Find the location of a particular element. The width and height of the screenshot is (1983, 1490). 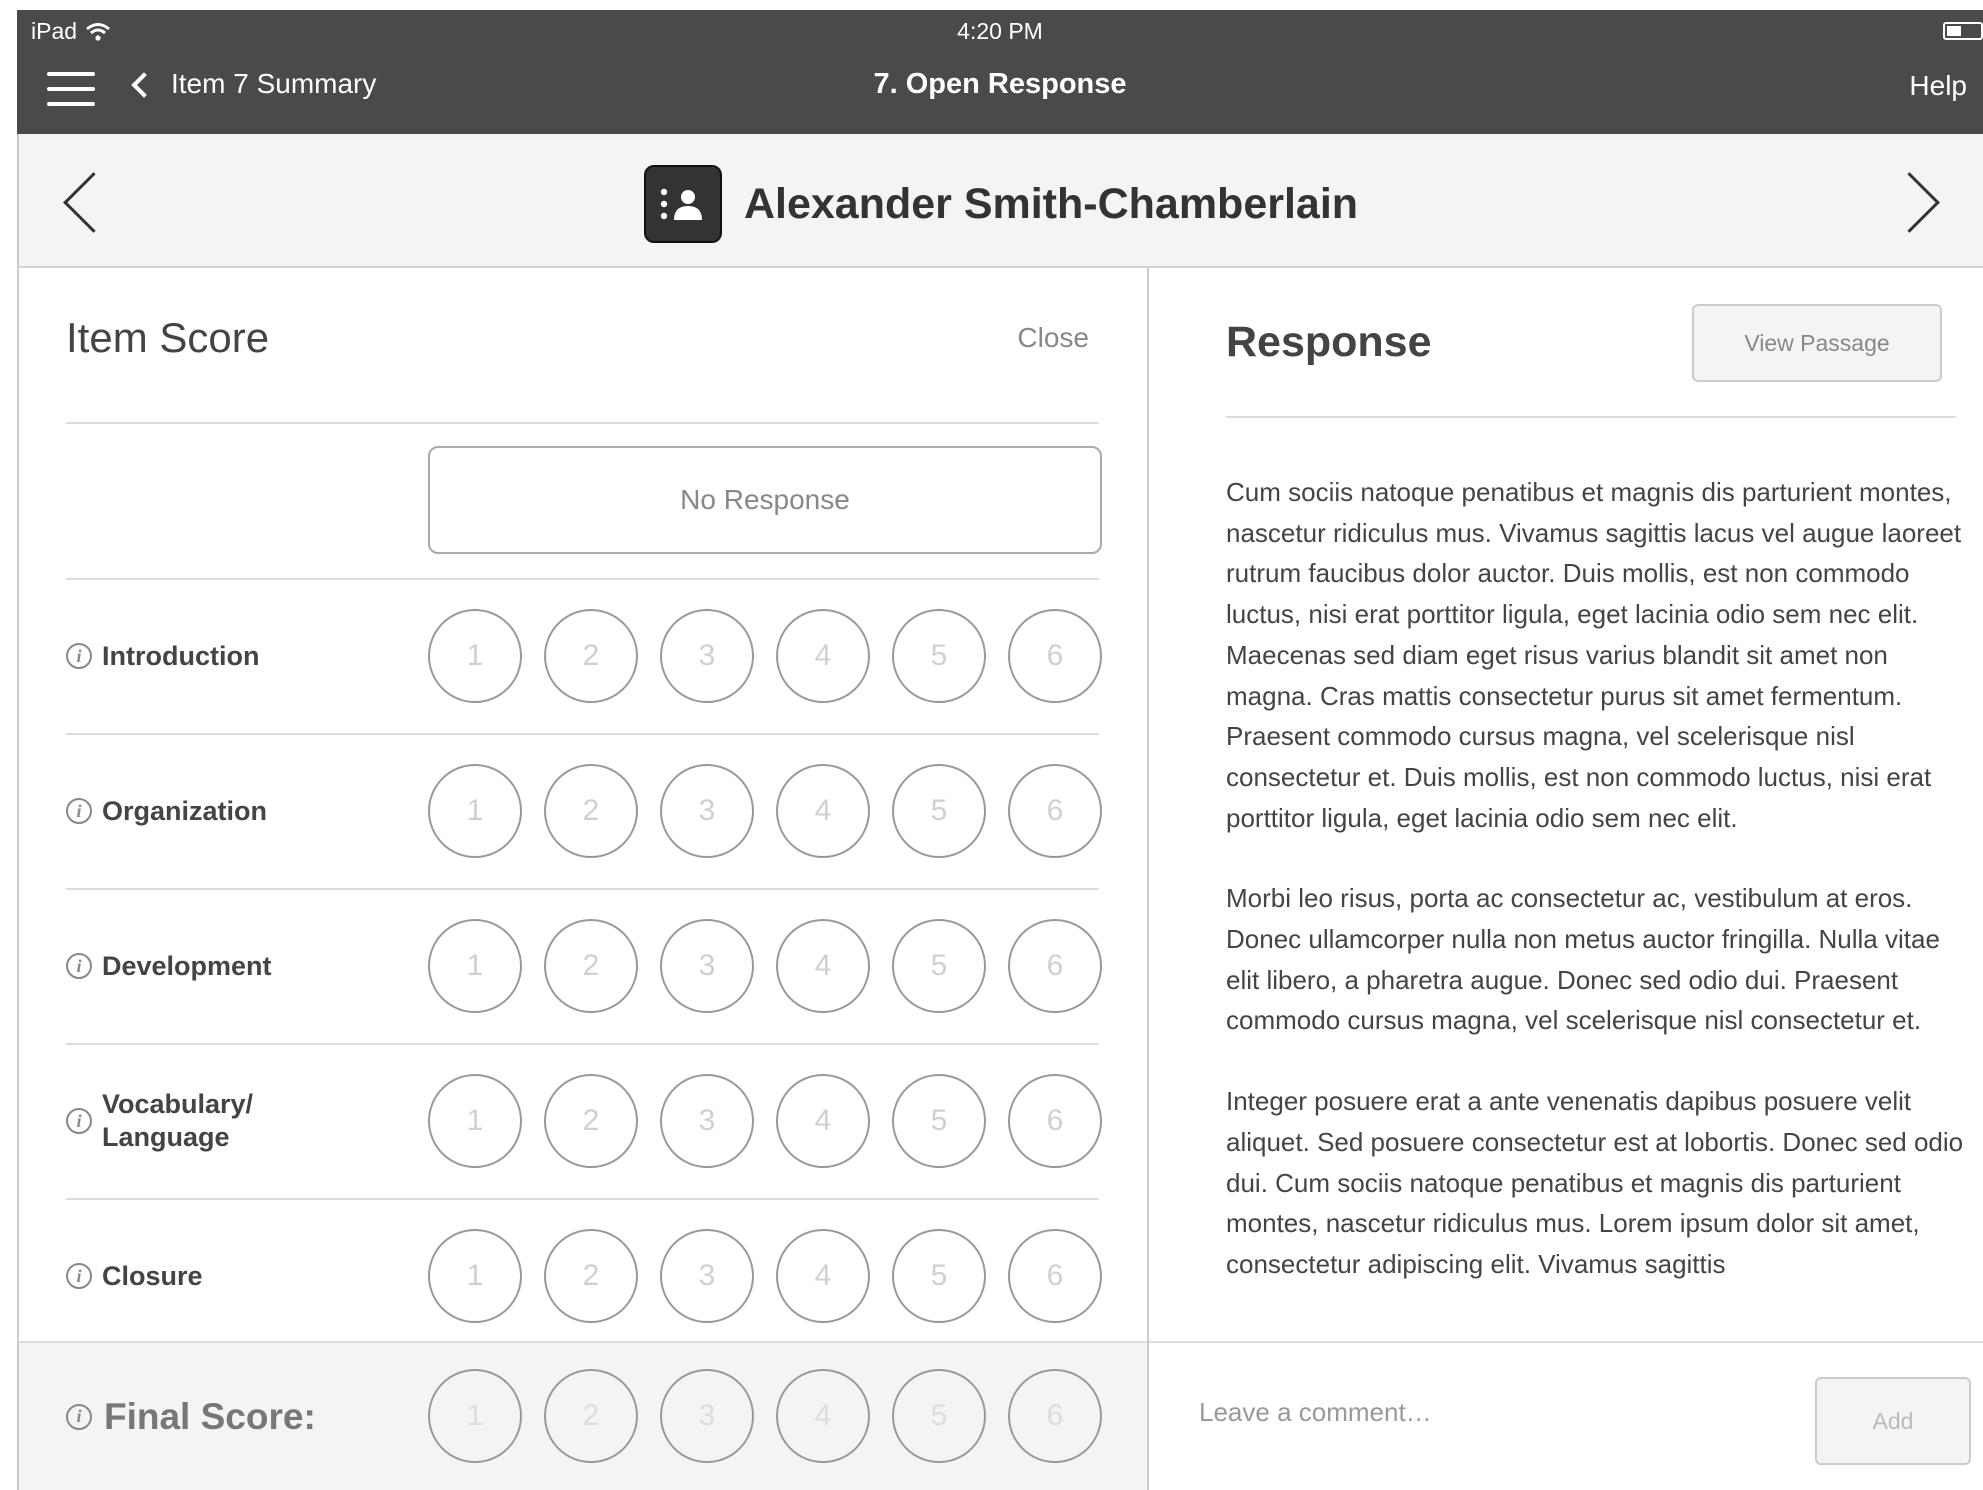

criterion-row-organization: i Organization 1 2 3 4 5 6 is located at coordinates (583, 811).